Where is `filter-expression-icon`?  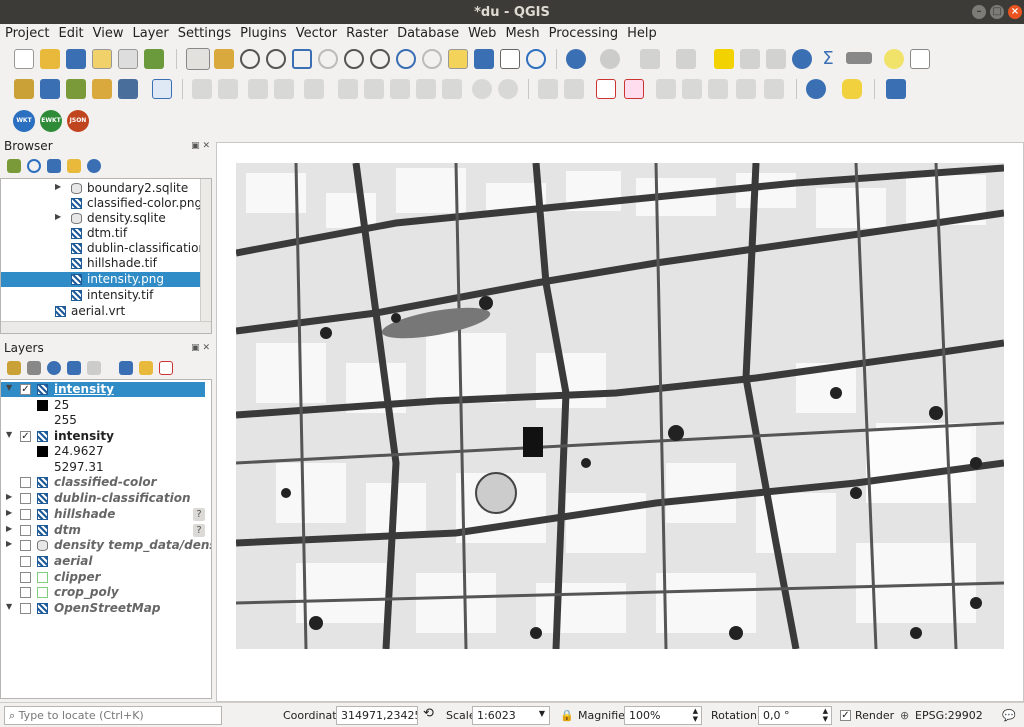 filter-expression-icon is located at coordinates (94, 368).